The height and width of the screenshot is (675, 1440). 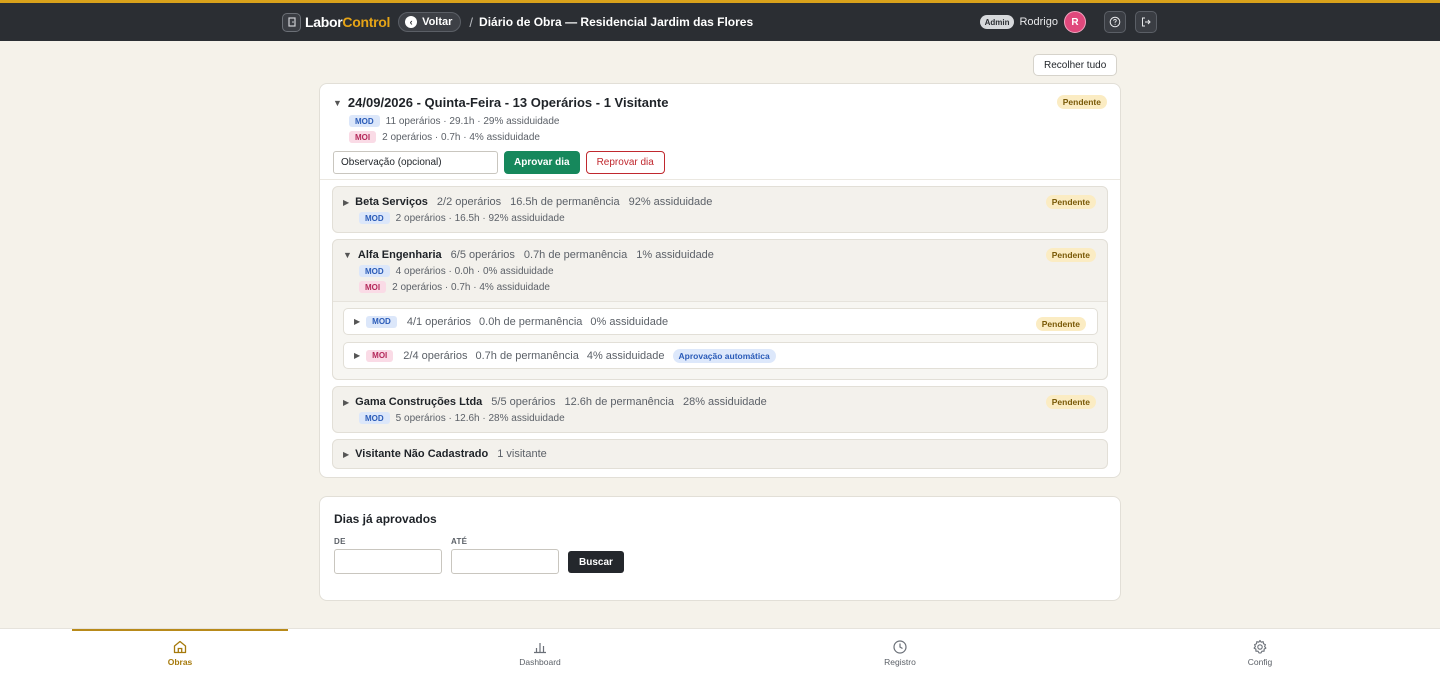 I want to click on company-card: ▶ Visitante Não Cadastrado 1 visitante, so click(x=720, y=454).